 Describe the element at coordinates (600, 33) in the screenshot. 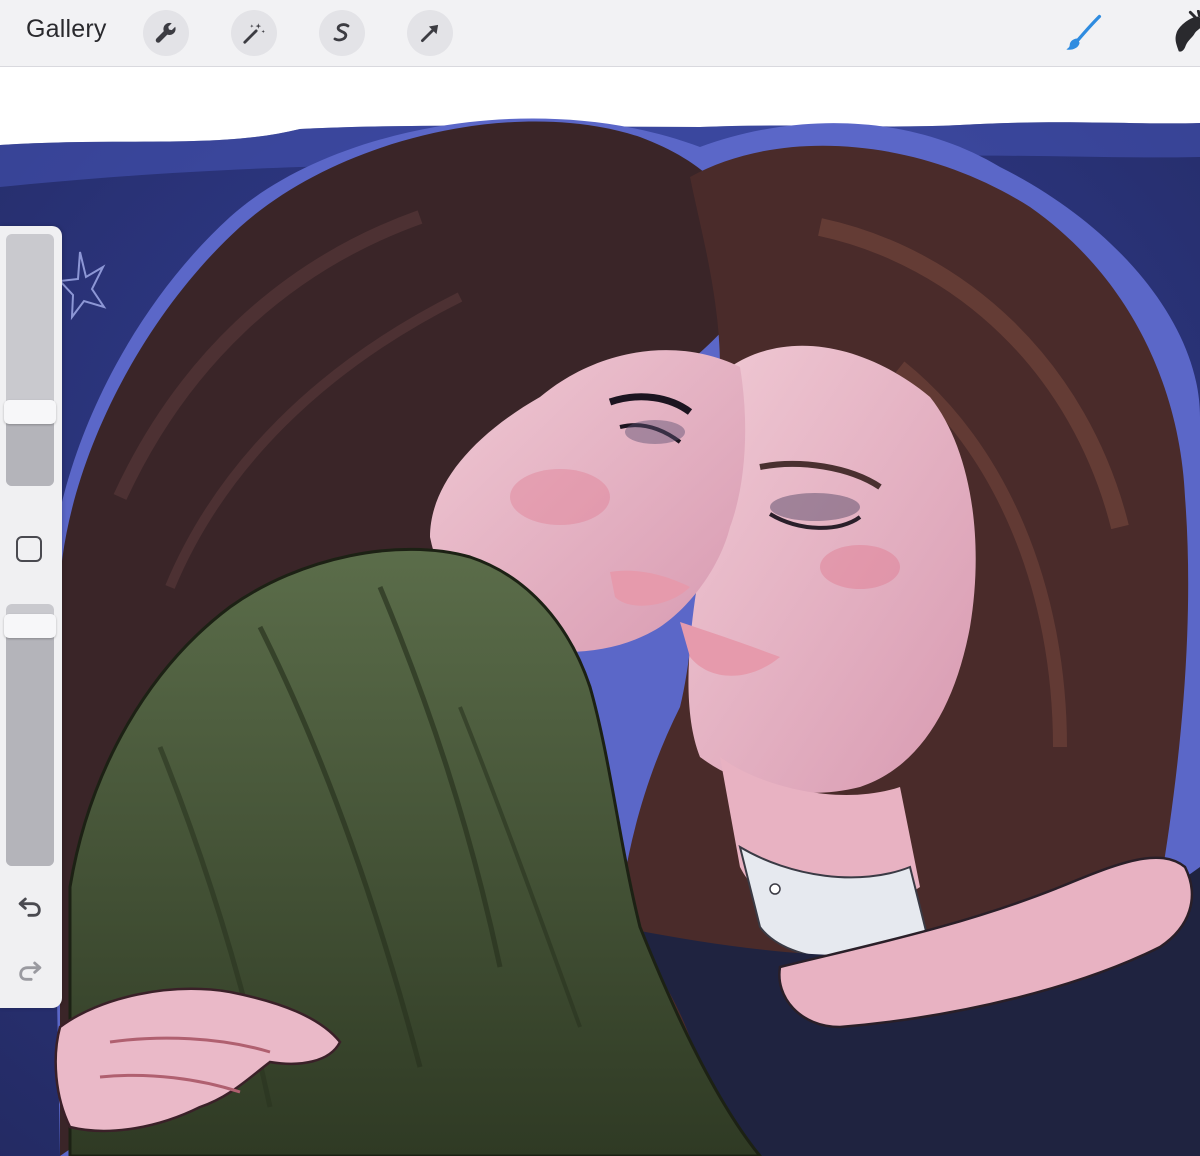

I see `top-toolbar: Gallery` at that location.